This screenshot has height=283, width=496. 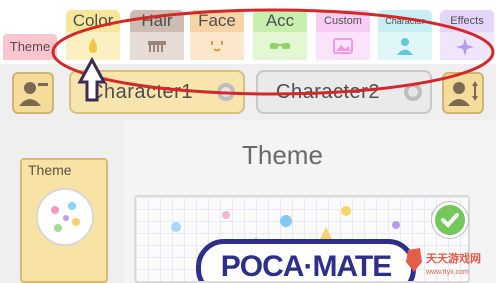 What do you see at coordinates (414, 260) in the screenshot?
I see `watermark-logo-icon` at bounding box center [414, 260].